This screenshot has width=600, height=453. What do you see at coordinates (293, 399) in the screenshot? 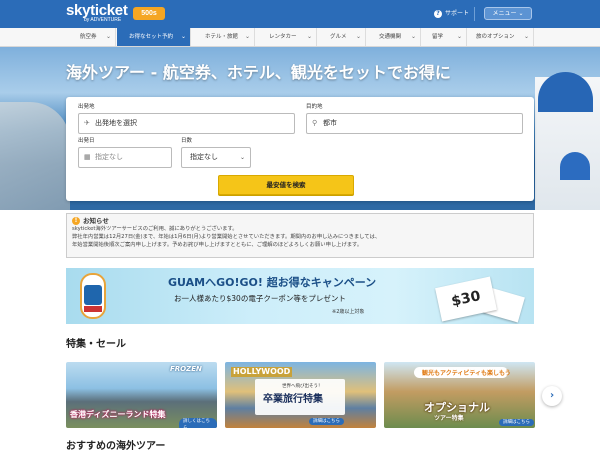
I see `card-caption: 卒業旅行特集` at bounding box center [293, 399].